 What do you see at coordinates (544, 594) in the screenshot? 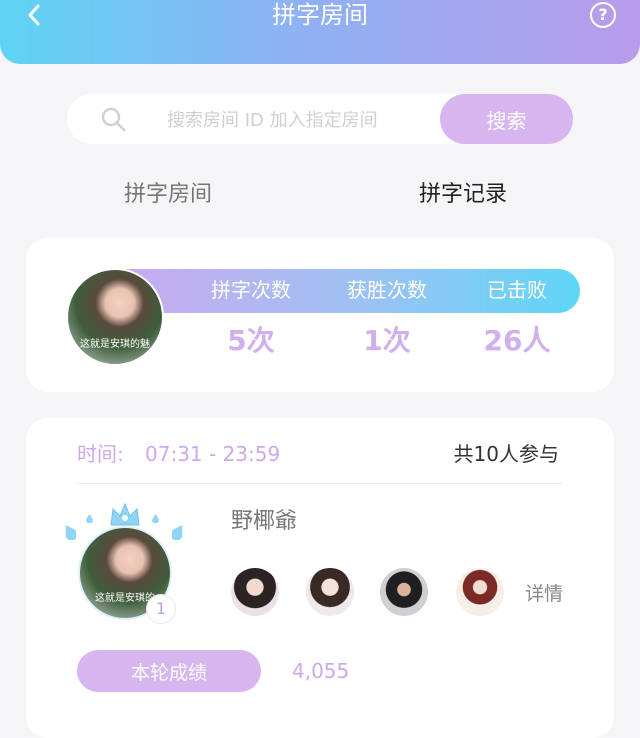
I see `details-link: 详情` at bounding box center [544, 594].